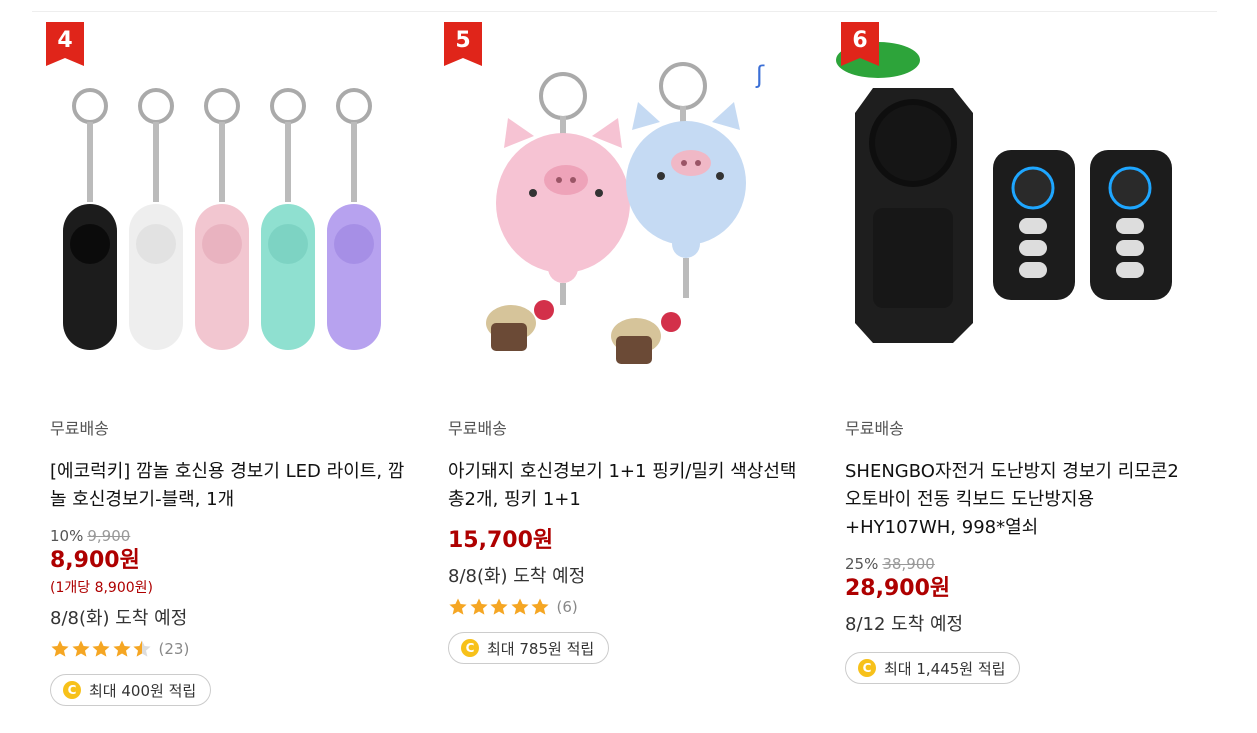 The width and height of the screenshot is (1257, 733). What do you see at coordinates (567, 607) in the screenshot?
I see `review-count: (6)` at bounding box center [567, 607].